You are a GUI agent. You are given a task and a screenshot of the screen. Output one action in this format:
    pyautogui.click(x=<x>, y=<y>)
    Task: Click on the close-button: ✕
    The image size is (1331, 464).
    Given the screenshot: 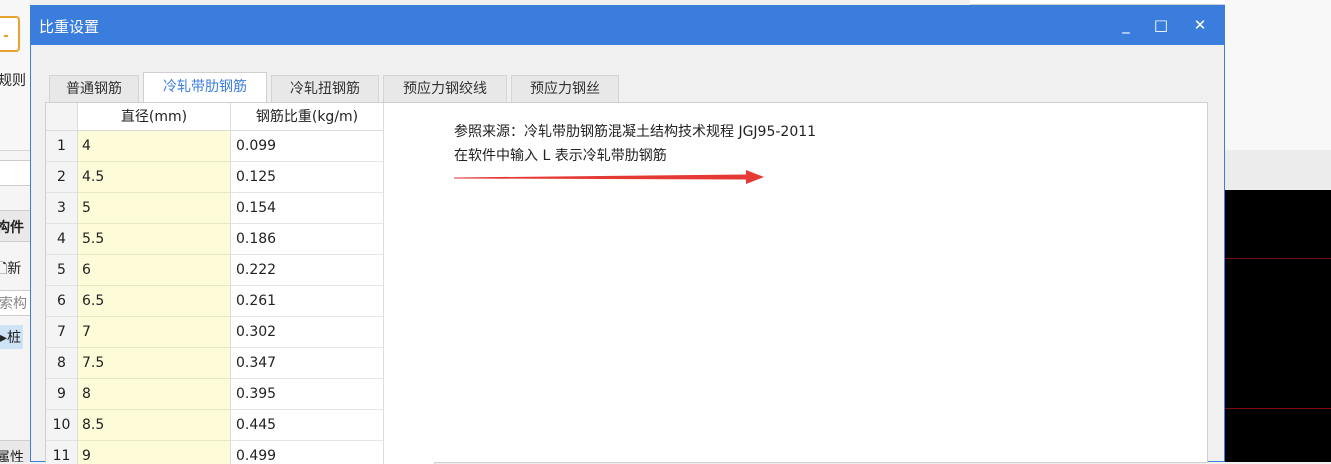 What is the action you would take?
    pyautogui.click(x=1200, y=25)
    